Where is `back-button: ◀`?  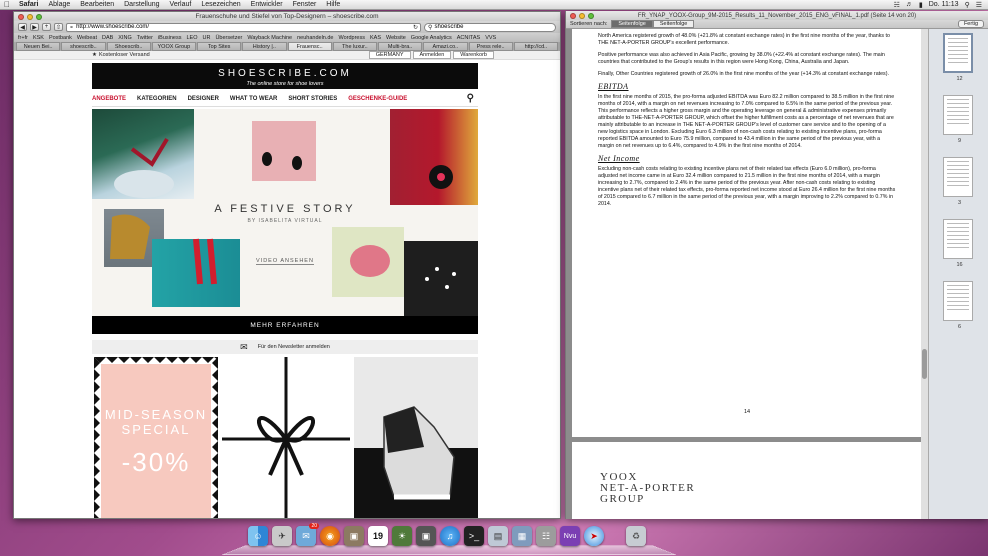 back-button: ◀ is located at coordinates (22, 27).